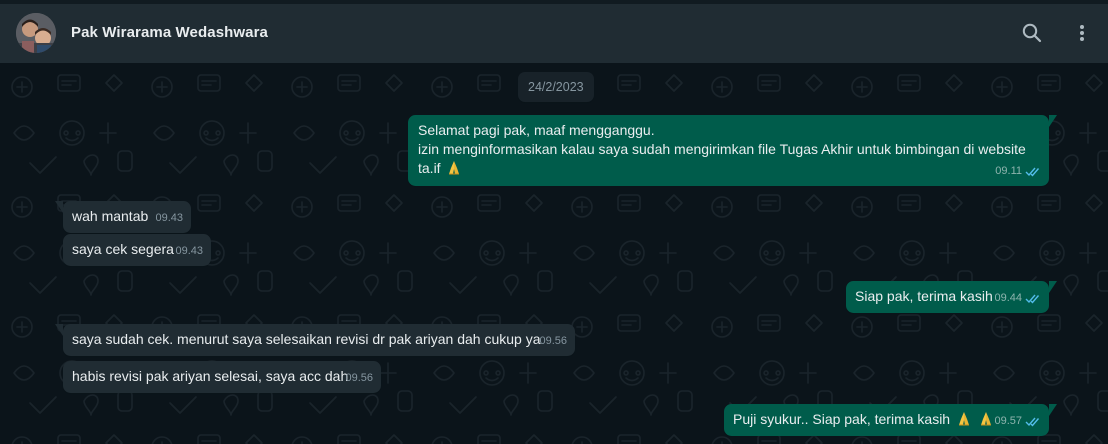 This screenshot has width=1108, height=444. I want to click on message-text: Siap pak, terima kasih, so click(924, 296).